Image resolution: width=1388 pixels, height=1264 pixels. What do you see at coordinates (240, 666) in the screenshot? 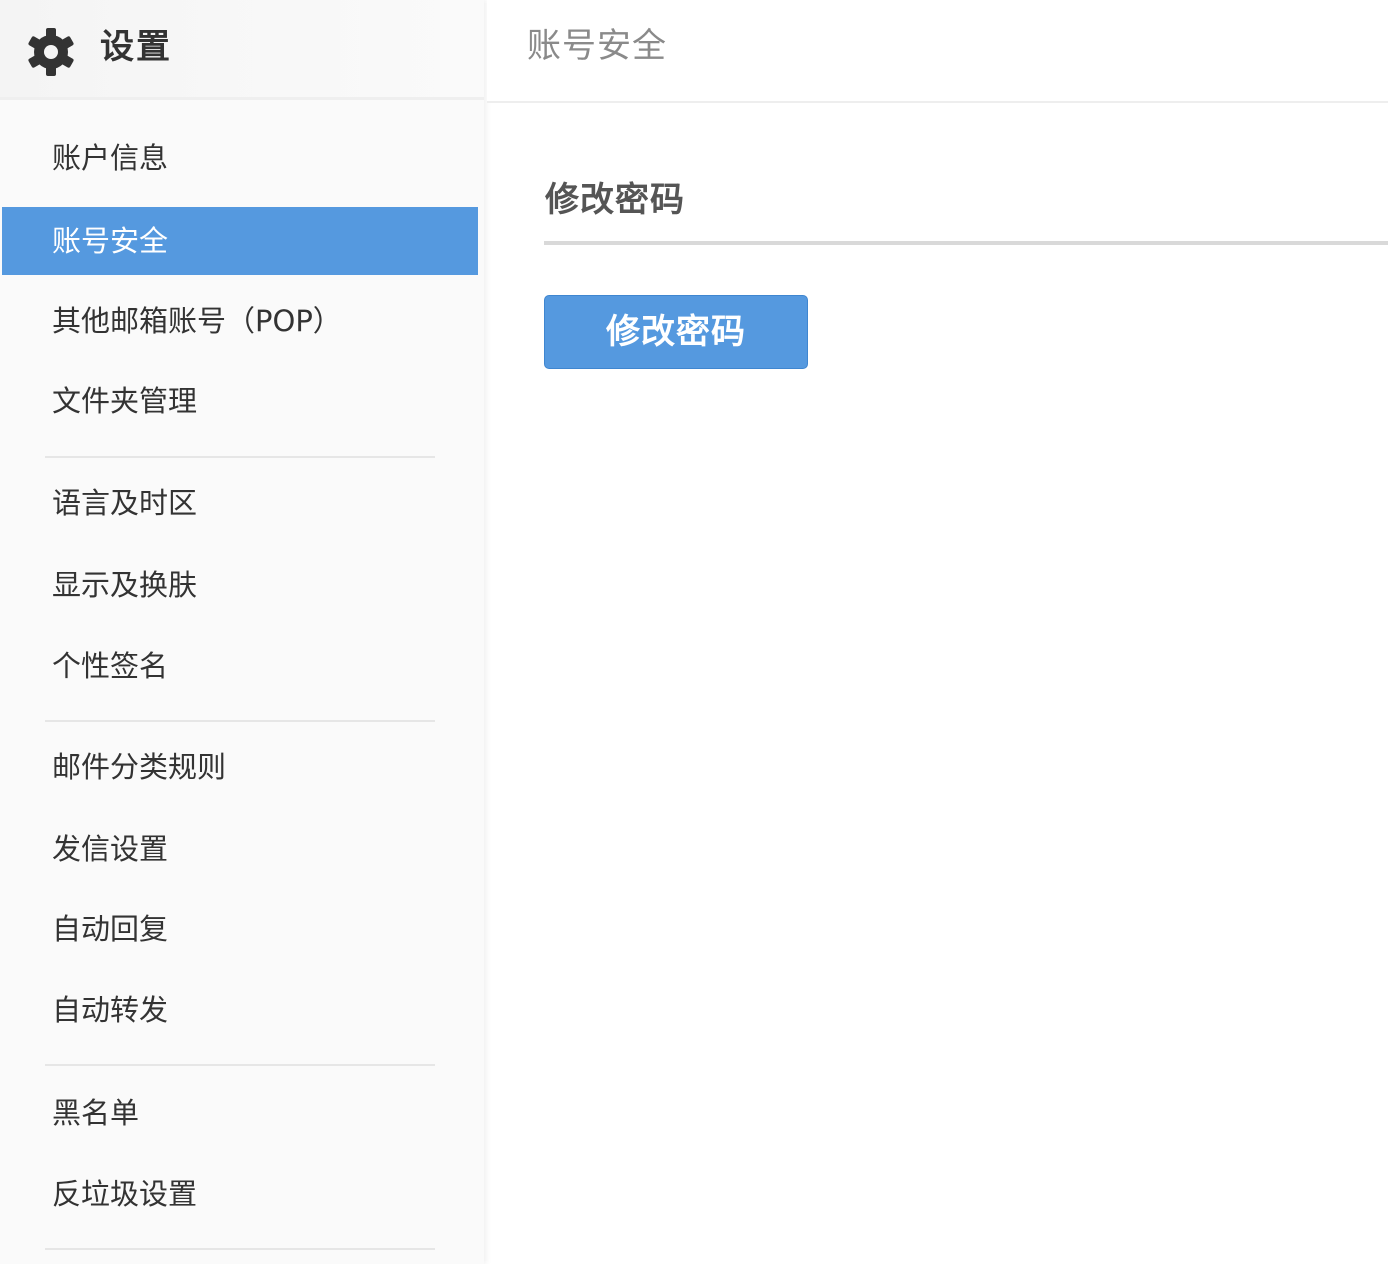
I see `sidebar-item-signature: 个性签名` at bounding box center [240, 666].